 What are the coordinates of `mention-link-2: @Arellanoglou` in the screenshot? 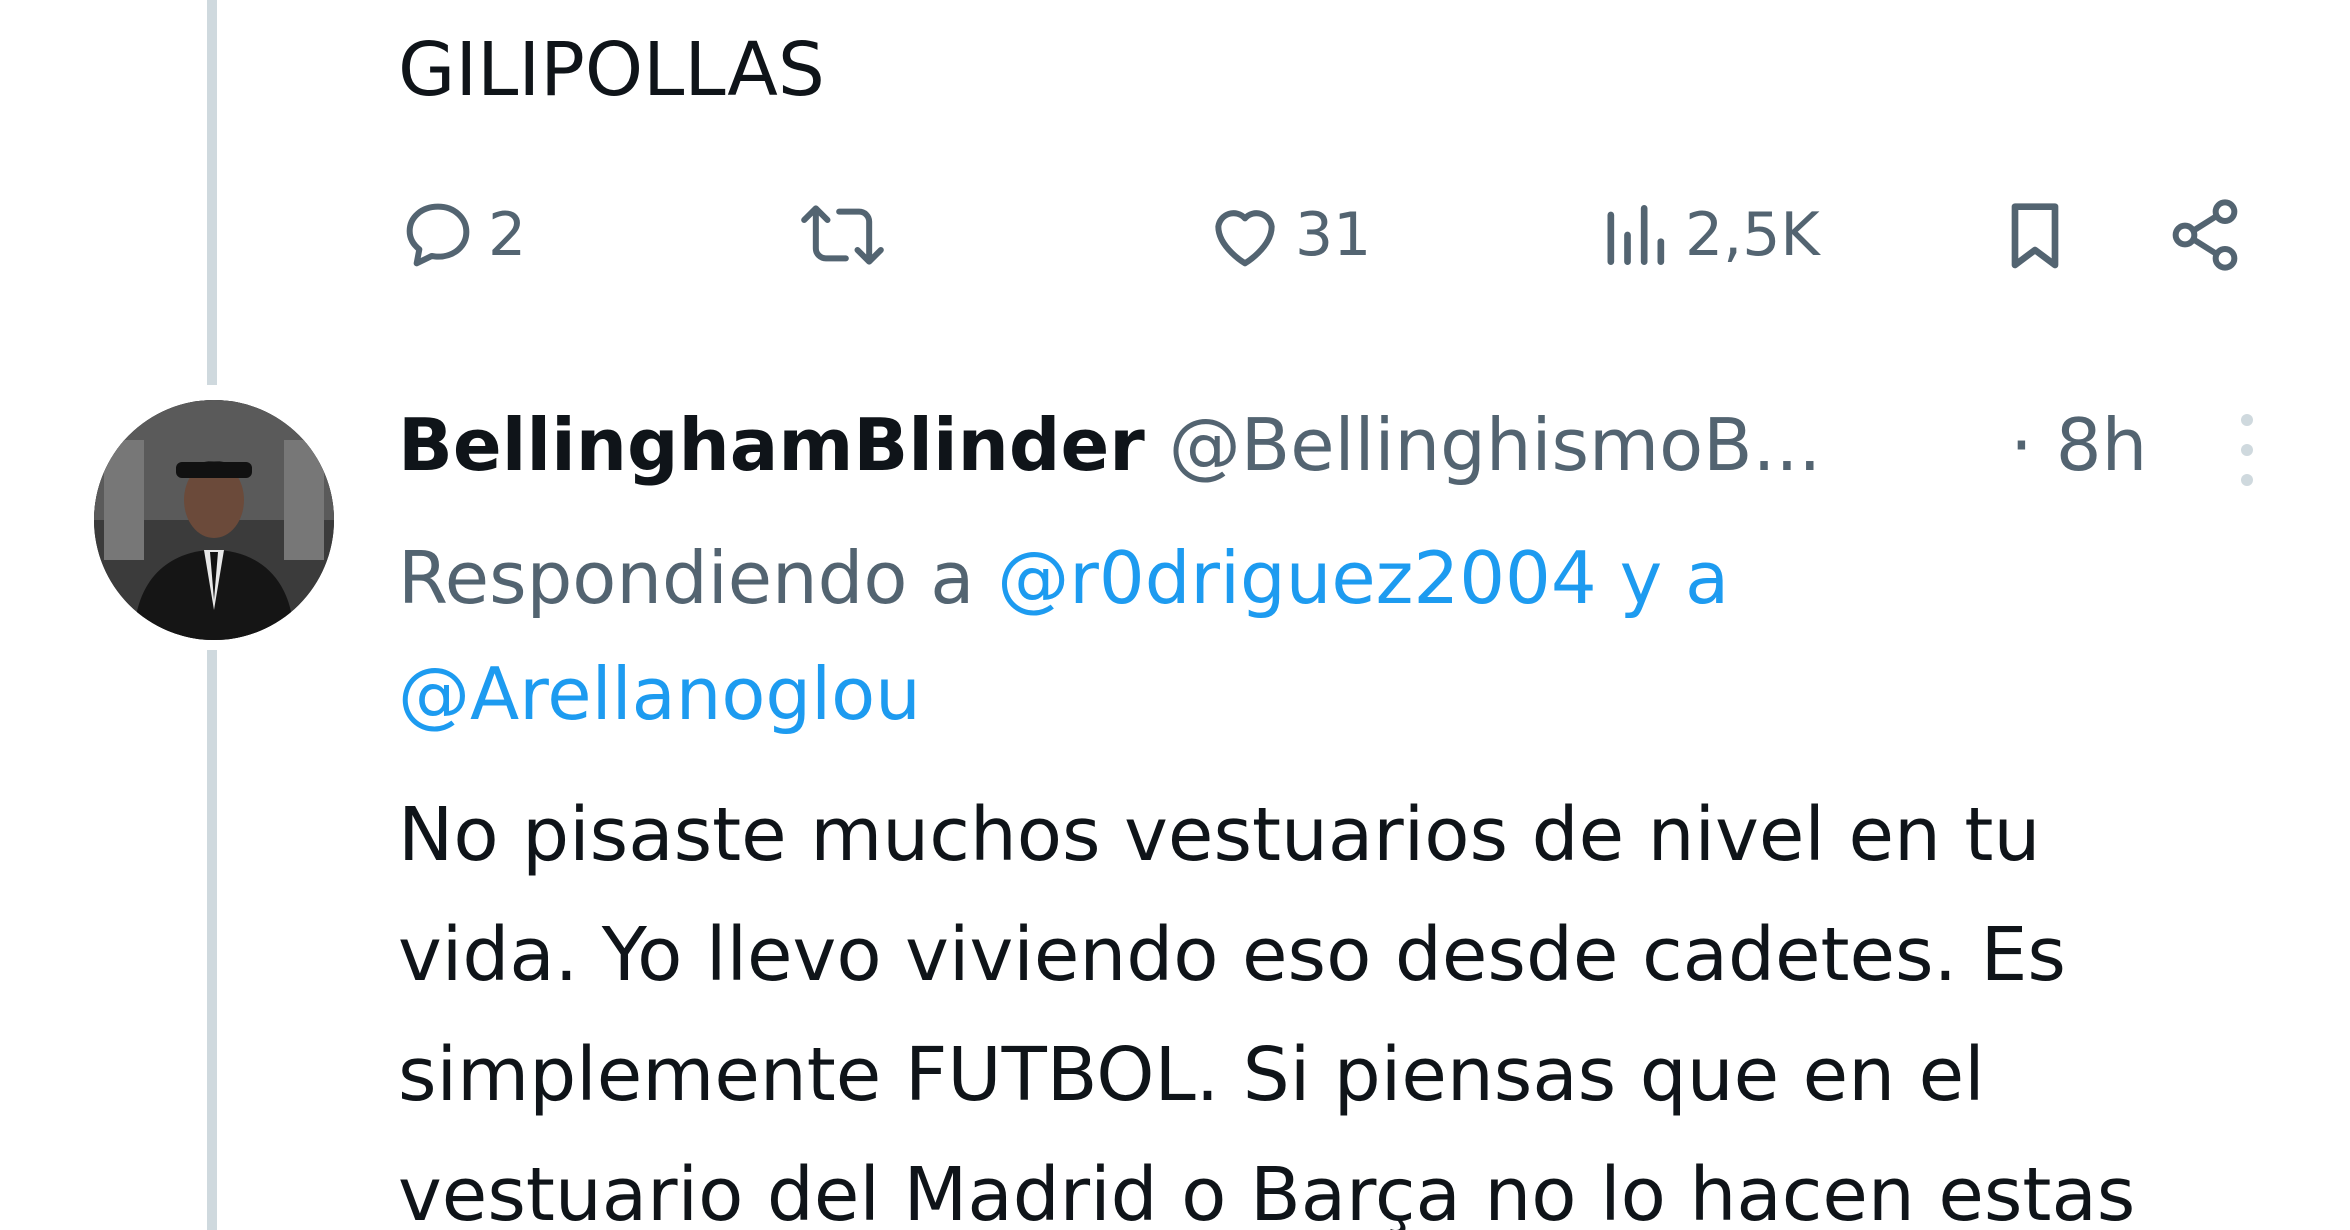 It's located at (1348, 694).